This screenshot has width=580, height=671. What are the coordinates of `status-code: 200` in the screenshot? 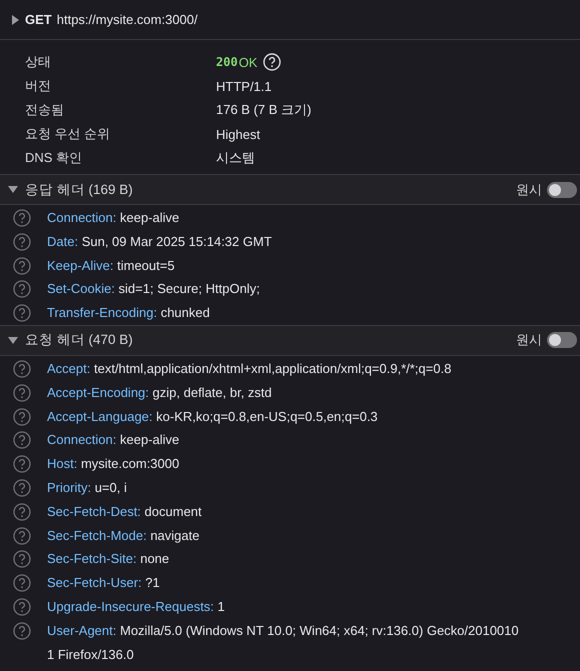 It's located at (227, 62).